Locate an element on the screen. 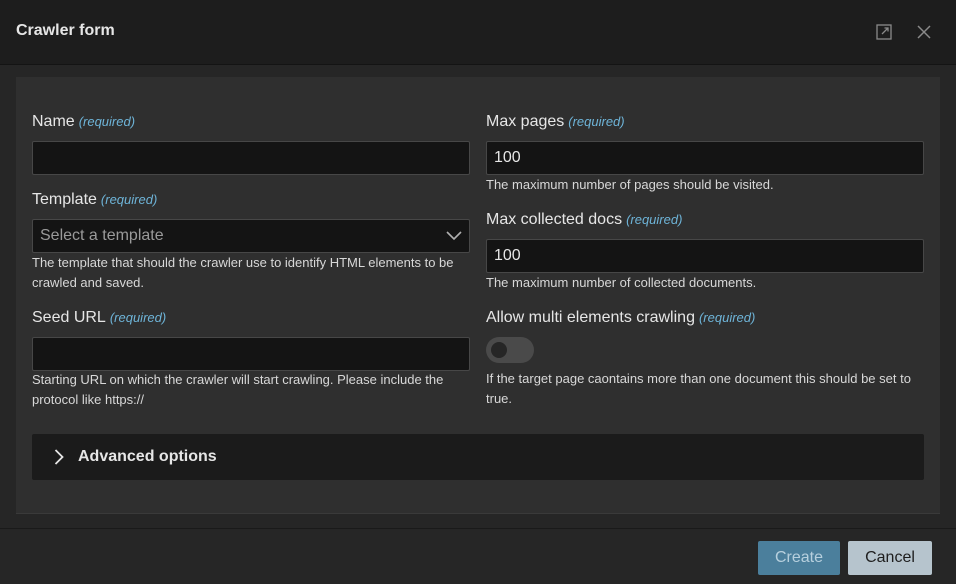 The image size is (956, 584). chevron-down-icon is located at coordinates (454, 236).